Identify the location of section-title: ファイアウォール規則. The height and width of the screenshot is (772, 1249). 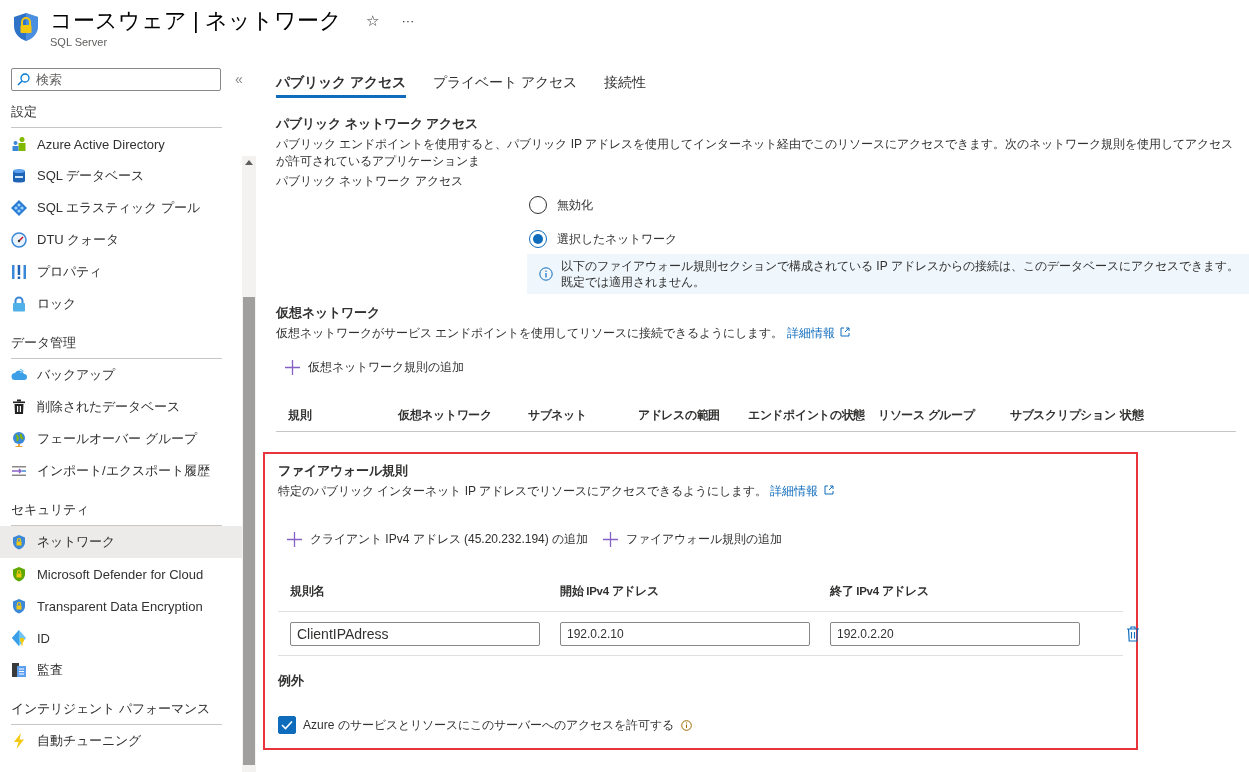
(343, 471).